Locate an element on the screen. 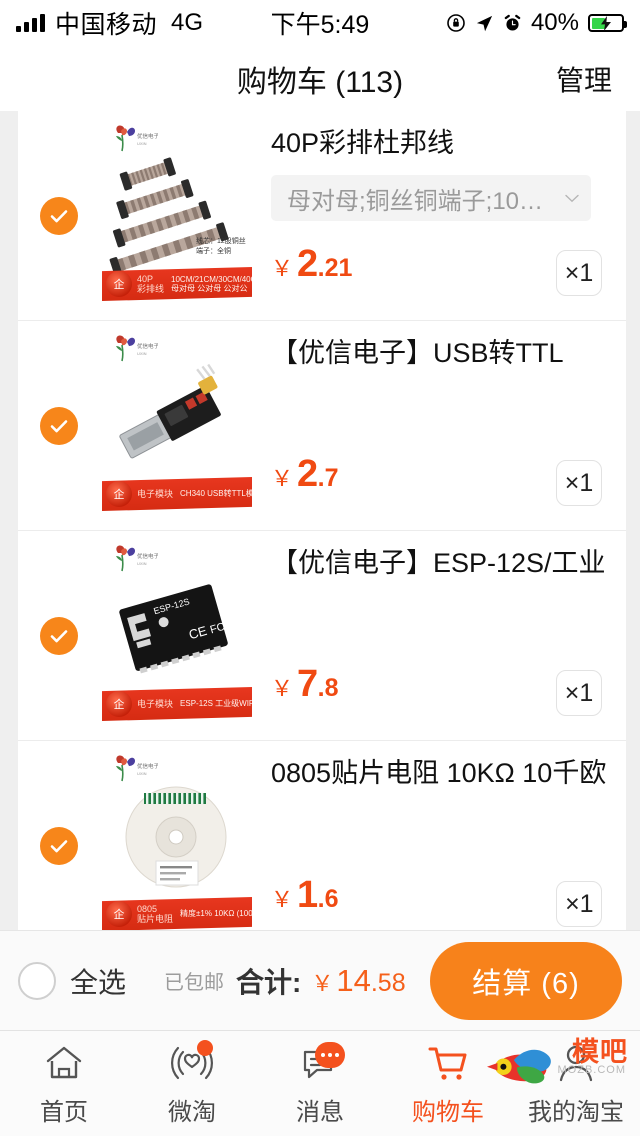  tab-bar: 首页 微淘 消息 购物车 我的淘宝 is located at coordinates (320, 1083).